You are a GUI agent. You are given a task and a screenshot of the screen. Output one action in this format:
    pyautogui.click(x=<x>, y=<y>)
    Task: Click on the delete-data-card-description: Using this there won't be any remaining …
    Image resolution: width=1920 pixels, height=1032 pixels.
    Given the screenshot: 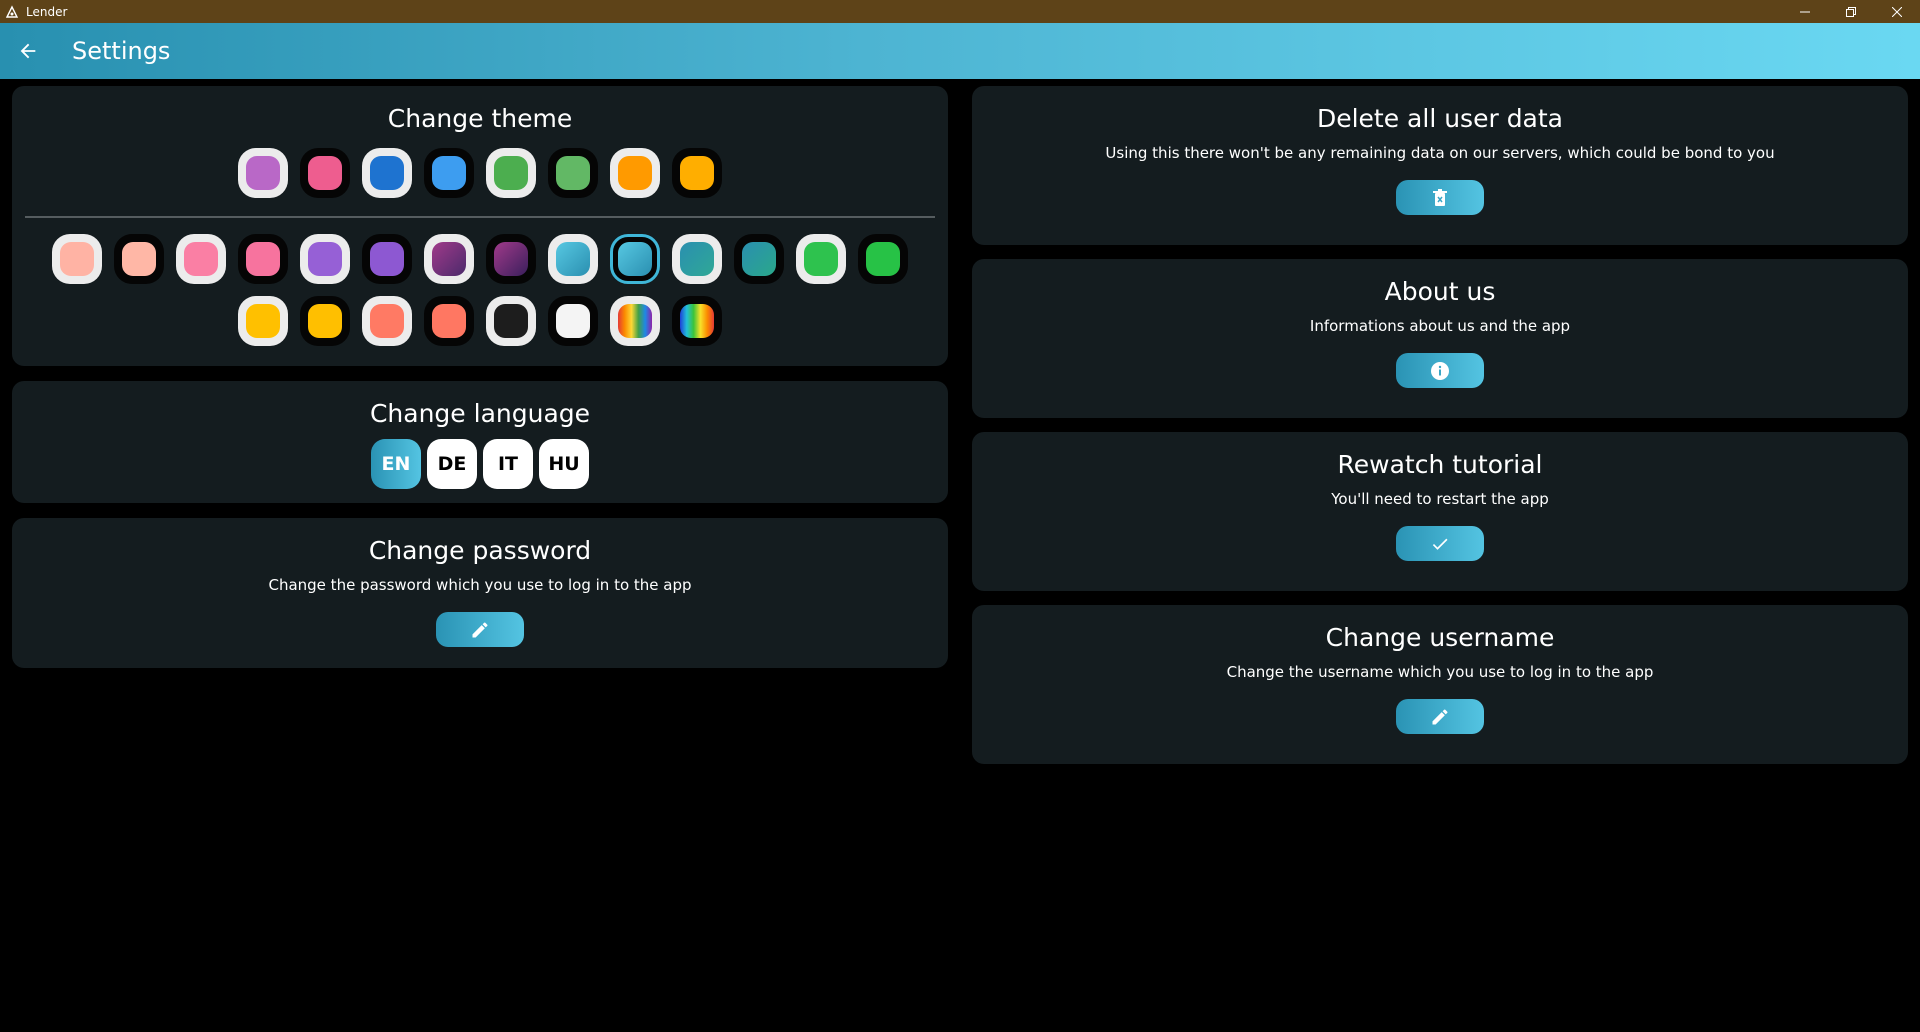 What is the action you would take?
    pyautogui.click(x=1440, y=153)
    